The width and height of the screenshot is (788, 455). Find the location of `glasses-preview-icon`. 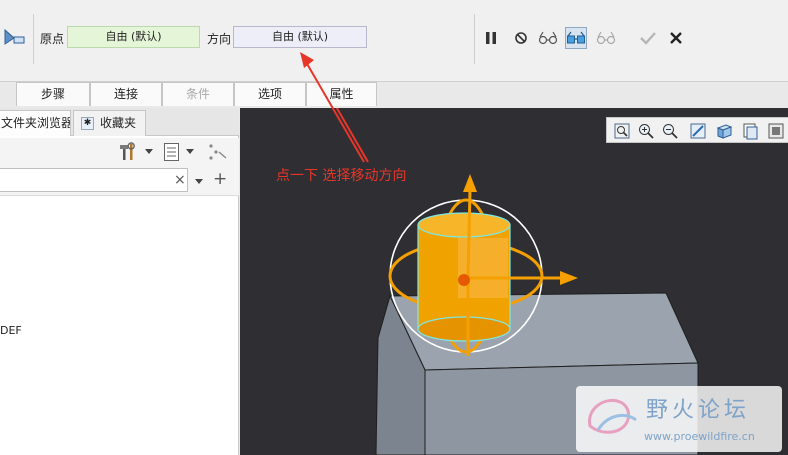

glasses-preview-icon is located at coordinates (576, 37).